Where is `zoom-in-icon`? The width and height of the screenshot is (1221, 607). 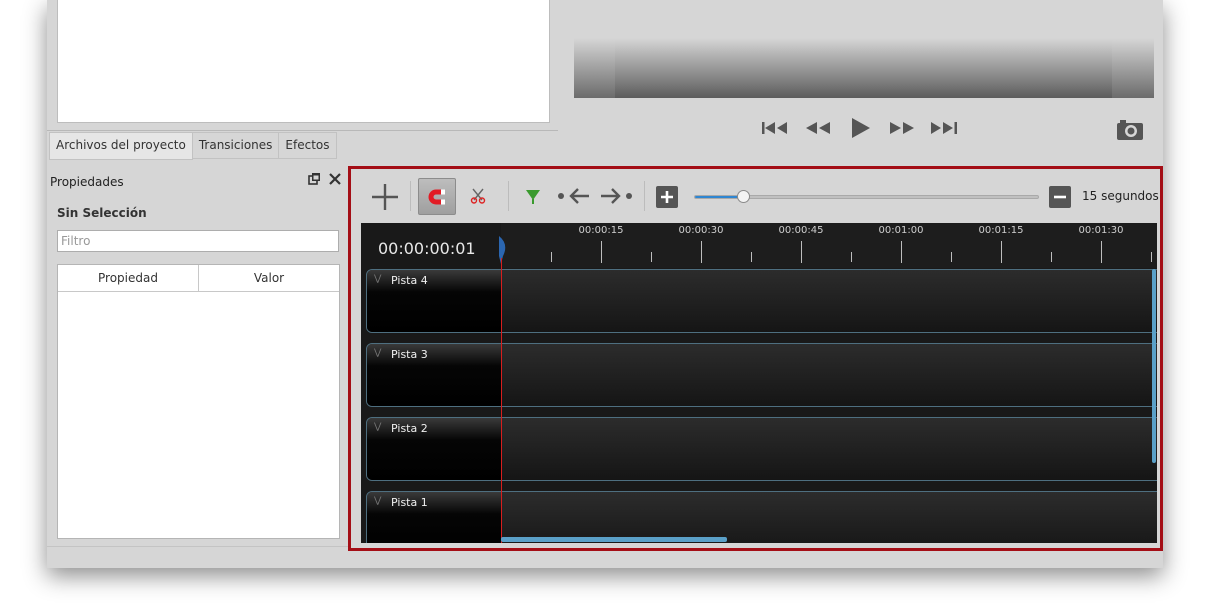
zoom-in-icon is located at coordinates (667, 197).